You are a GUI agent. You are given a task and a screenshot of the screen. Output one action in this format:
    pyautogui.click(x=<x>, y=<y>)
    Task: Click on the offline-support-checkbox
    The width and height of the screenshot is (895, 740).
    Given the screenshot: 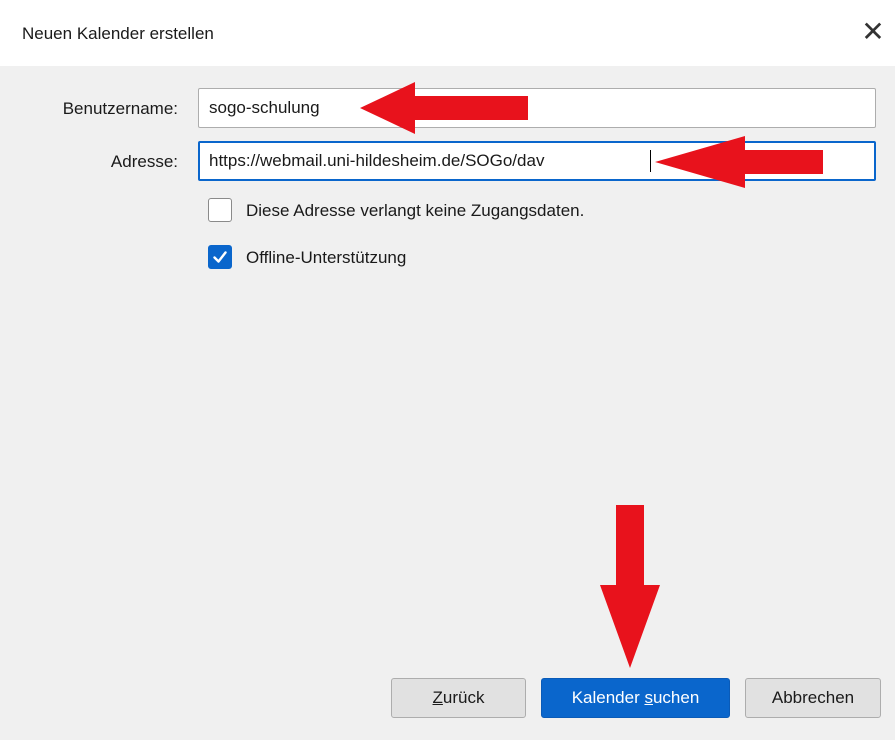 What is the action you would take?
    pyautogui.click(x=220, y=257)
    